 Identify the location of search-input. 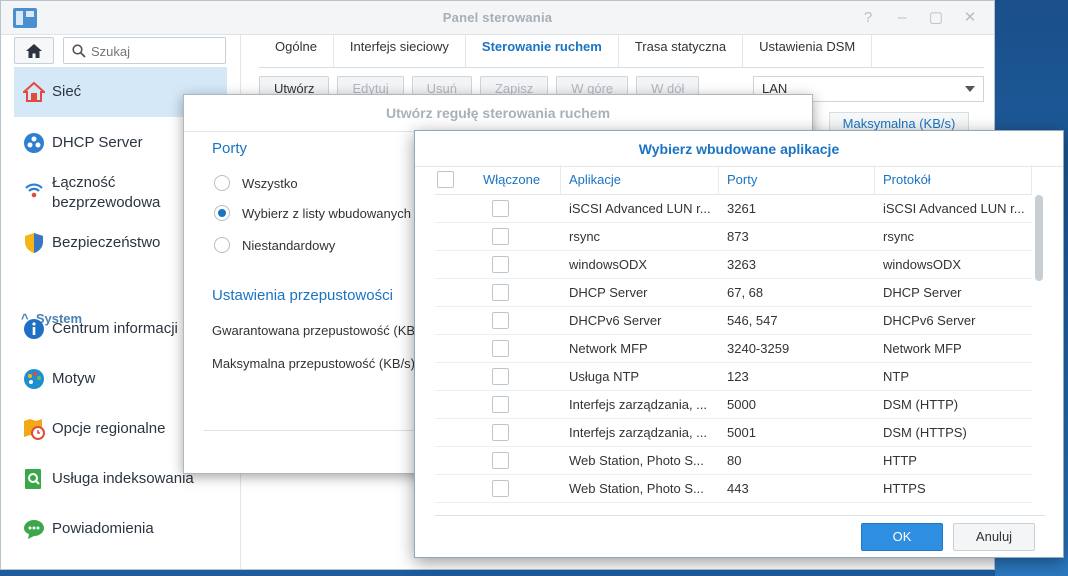
(156, 51).